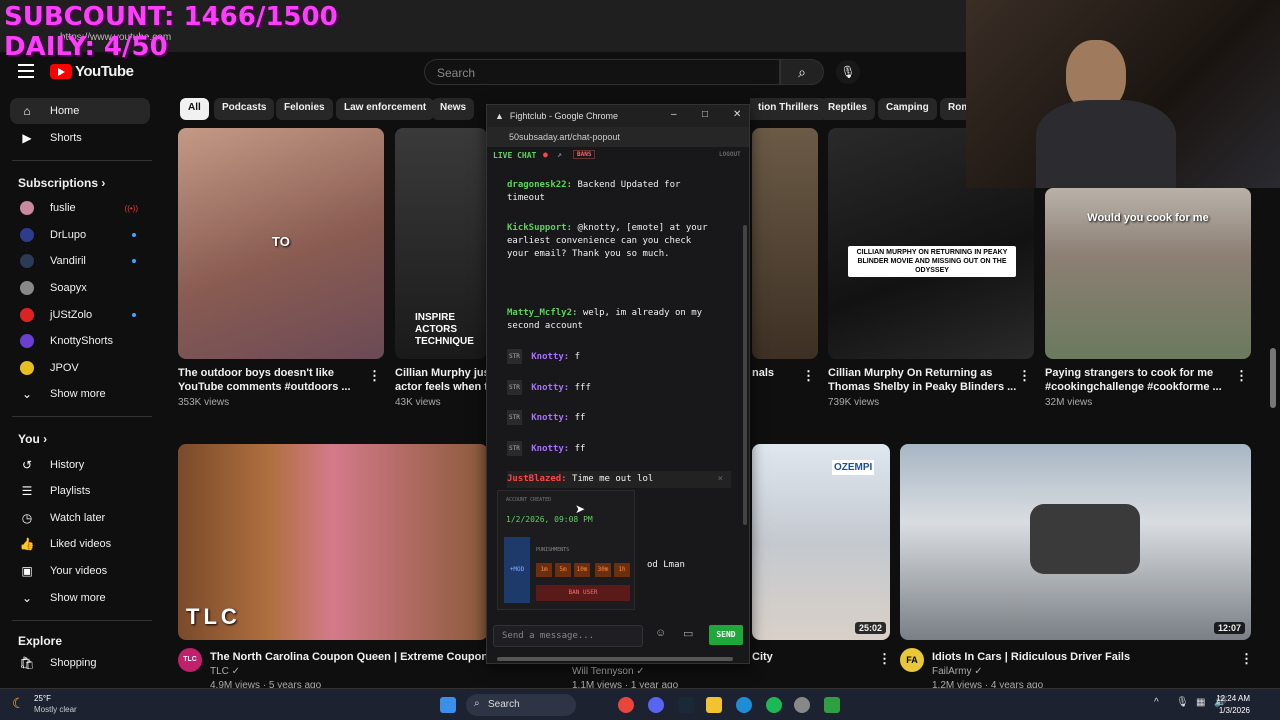 Image resolution: width=1280 pixels, height=720 pixels. What do you see at coordinates (80, 315) in the screenshot?
I see `sidebar-item-justzolo: jUStZolo` at bounding box center [80, 315].